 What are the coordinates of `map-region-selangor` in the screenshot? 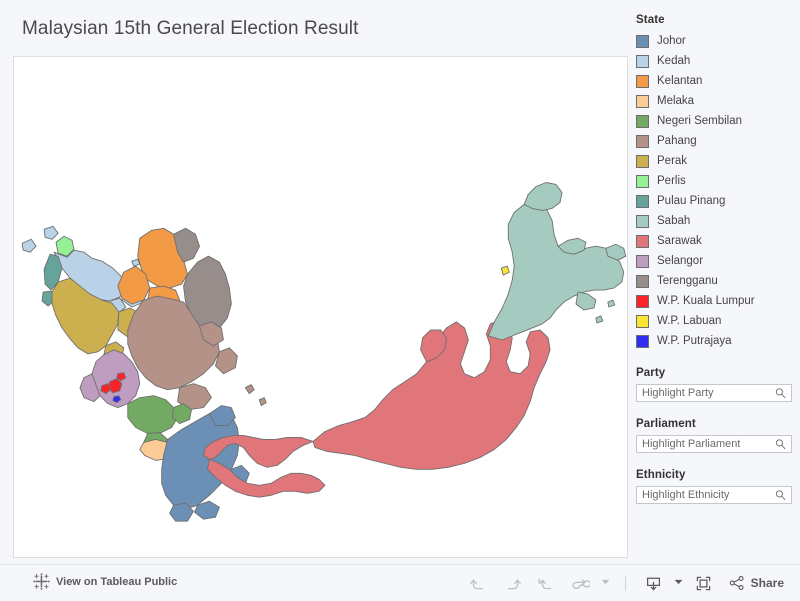 It's located at (110, 379).